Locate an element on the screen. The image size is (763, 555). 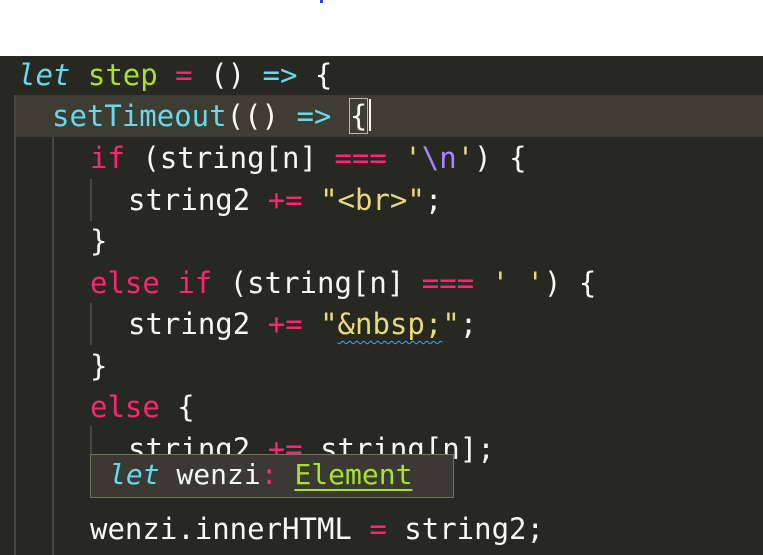
tooltip-keyword: let is located at coordinates (134, 474).